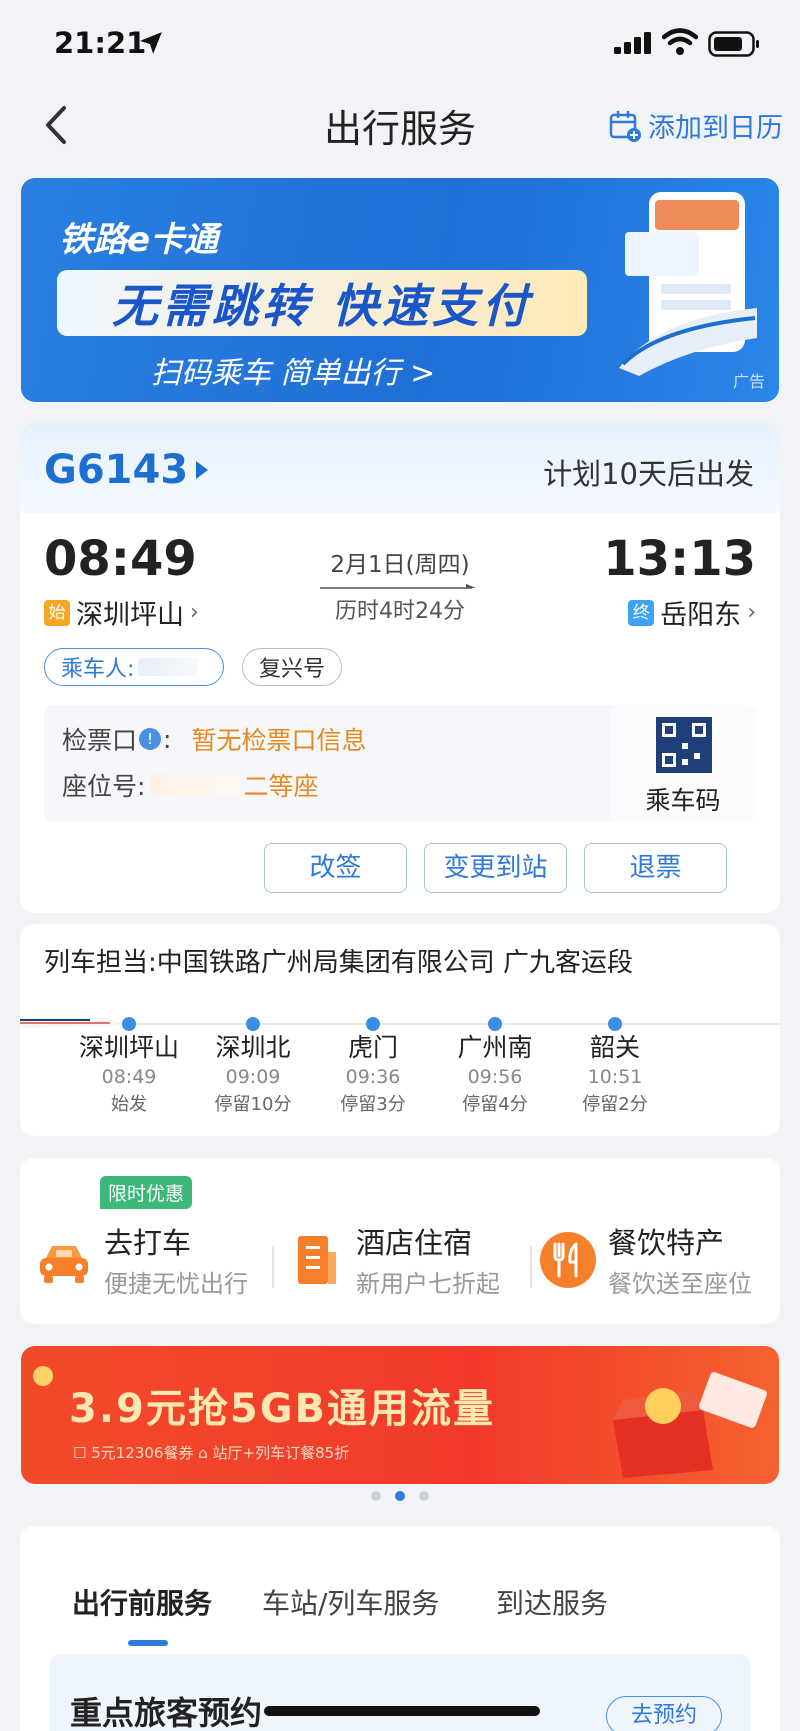  I want to click on ad-label: 广告, so click(748, 381).